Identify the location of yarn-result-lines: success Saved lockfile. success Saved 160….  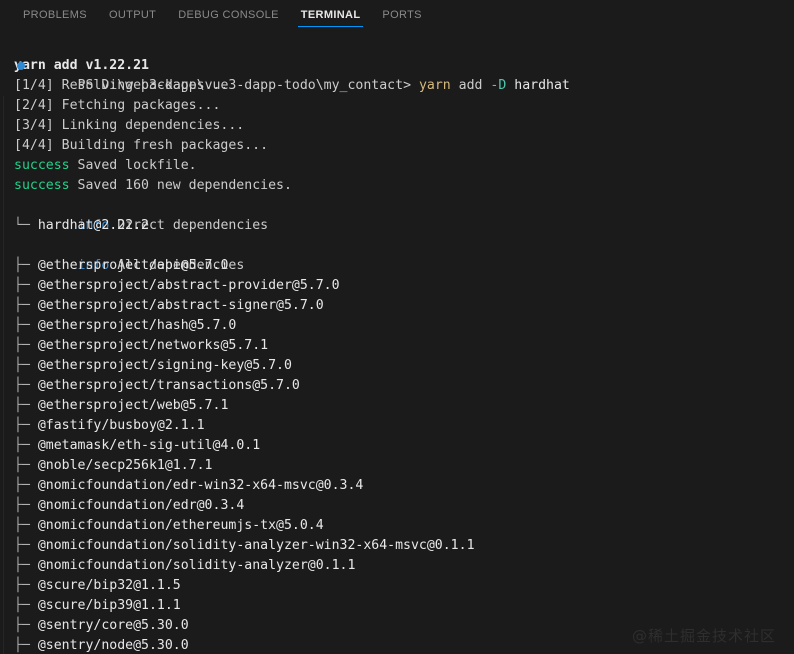
(404, 176).